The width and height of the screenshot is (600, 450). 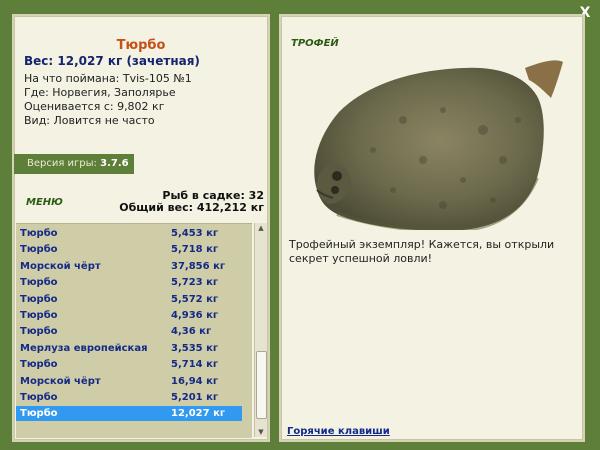 What do you see at coordinates (195, 283) in the screenshot?
I see `catch-fish-weight: 5,723 кг` at bounding box center [195, 283].